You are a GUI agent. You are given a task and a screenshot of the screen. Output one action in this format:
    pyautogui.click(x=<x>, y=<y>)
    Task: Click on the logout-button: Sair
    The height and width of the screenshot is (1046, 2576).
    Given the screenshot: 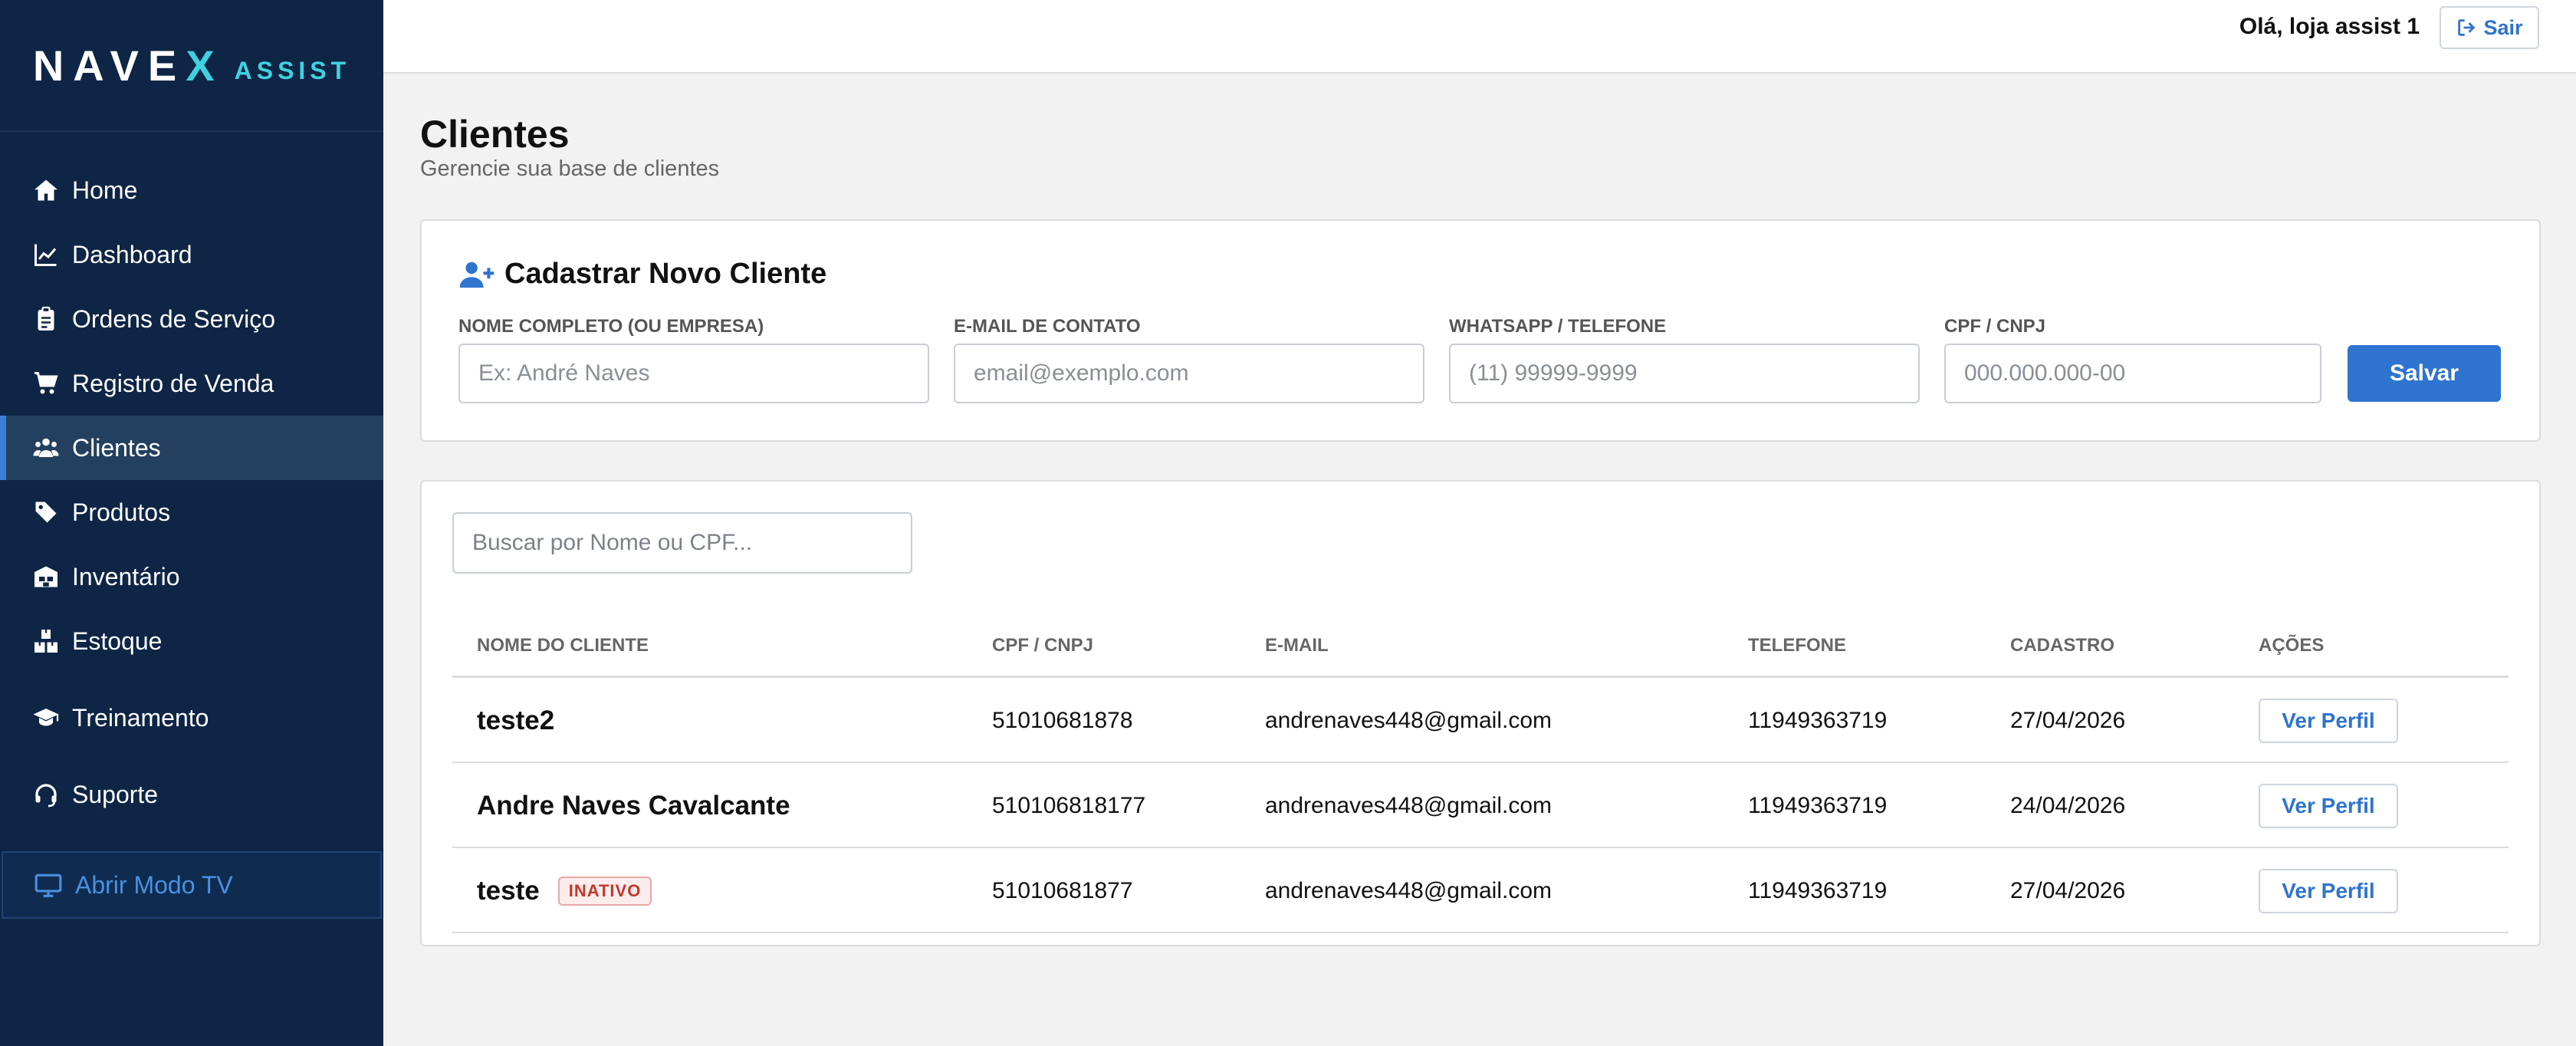 What is the action you would take?
    pyautogui.click(x=2490, y=27)
    